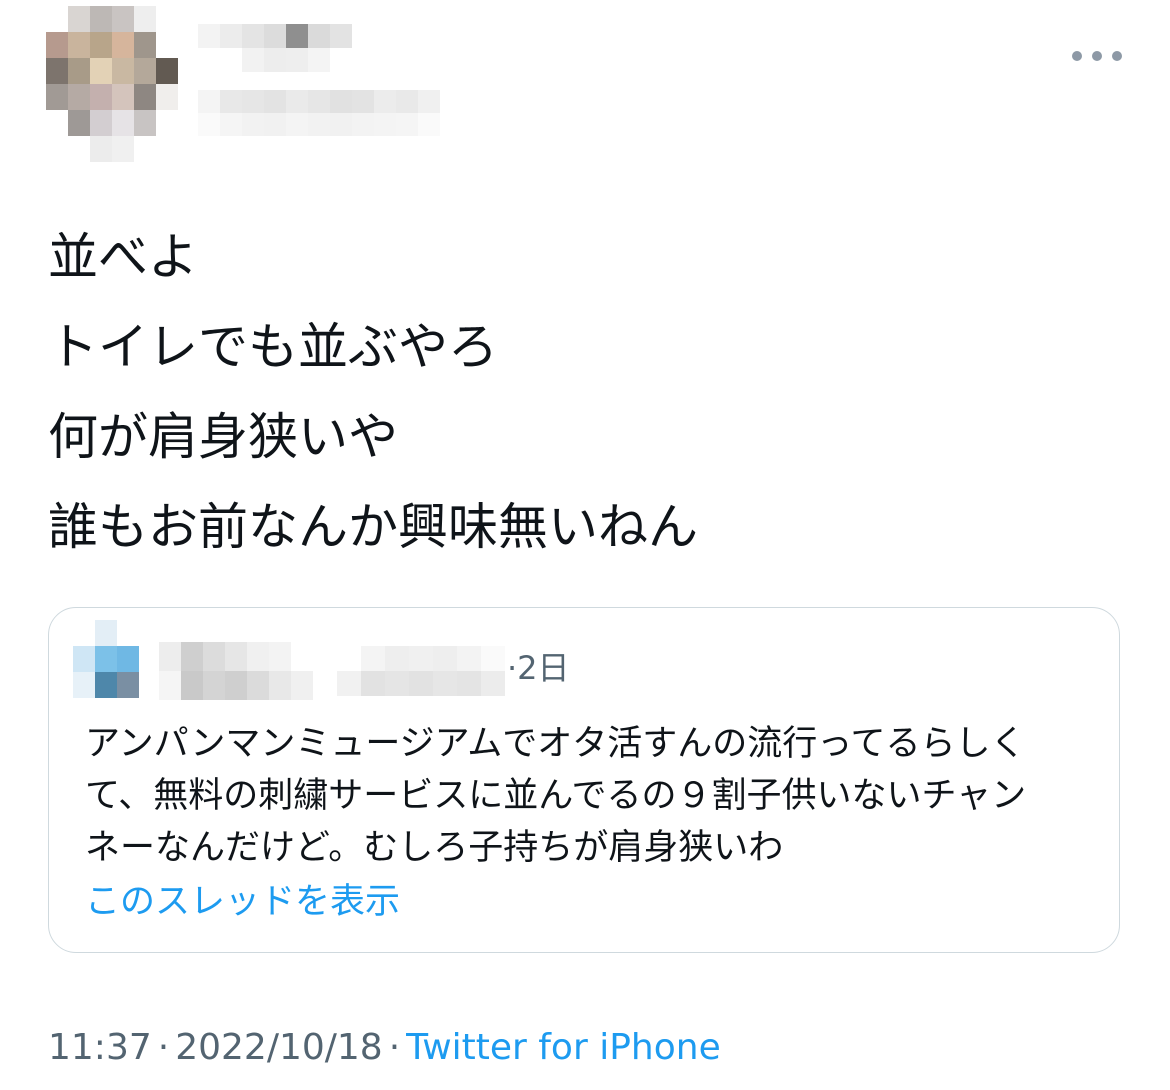  I want to click on quoted-display-name, so click(237, 671).